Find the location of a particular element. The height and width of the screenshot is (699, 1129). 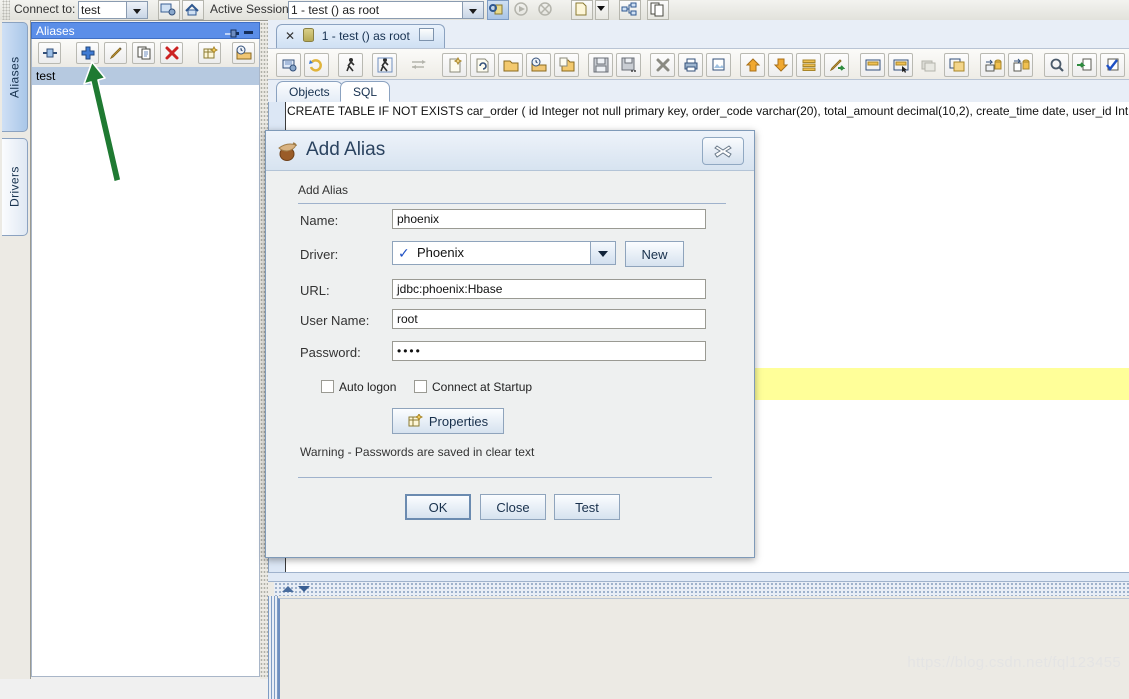

pin-icon is located at coordinates (232, 32).